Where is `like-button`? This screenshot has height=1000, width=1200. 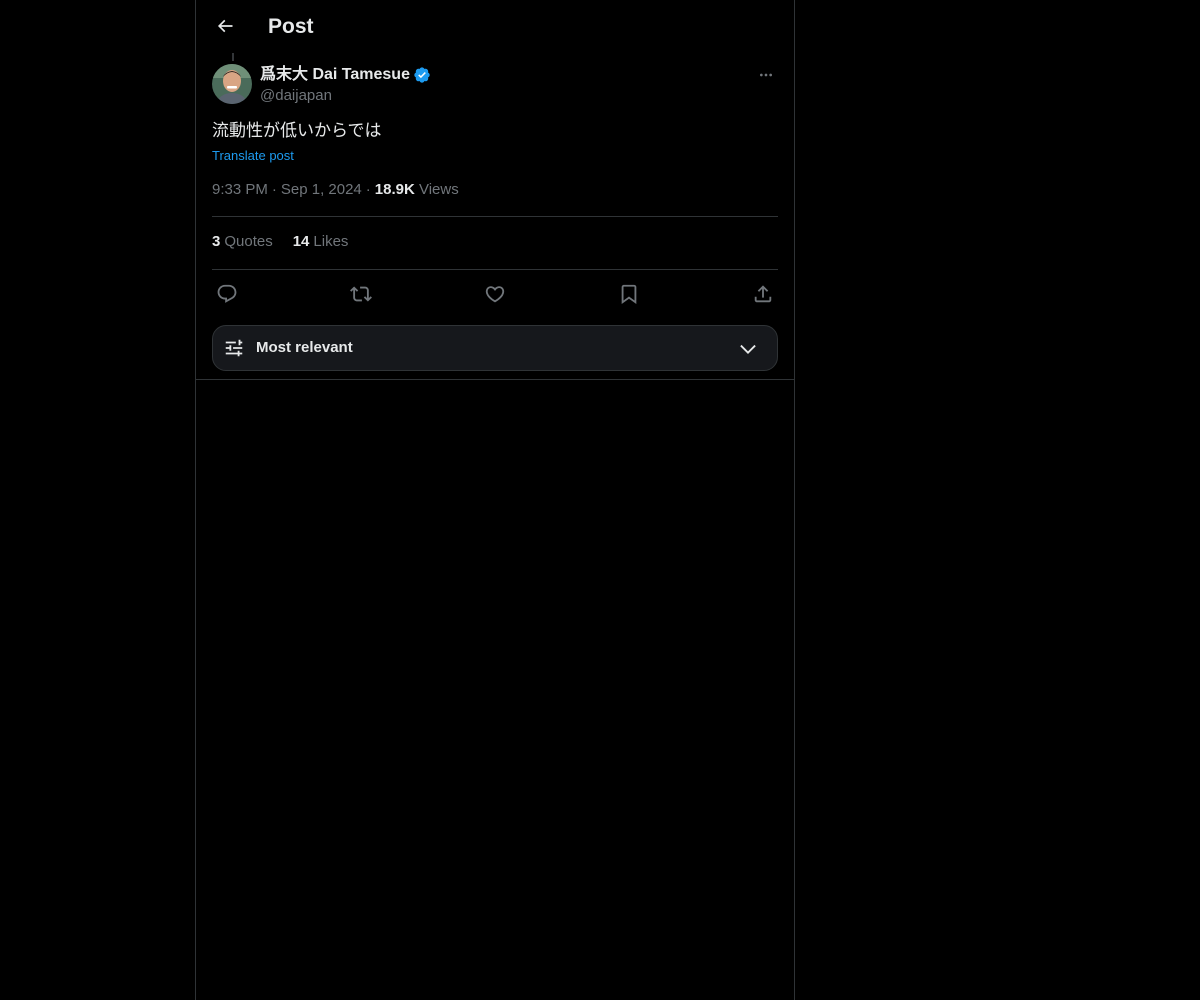 like-button is located at coordinates (495, 294).